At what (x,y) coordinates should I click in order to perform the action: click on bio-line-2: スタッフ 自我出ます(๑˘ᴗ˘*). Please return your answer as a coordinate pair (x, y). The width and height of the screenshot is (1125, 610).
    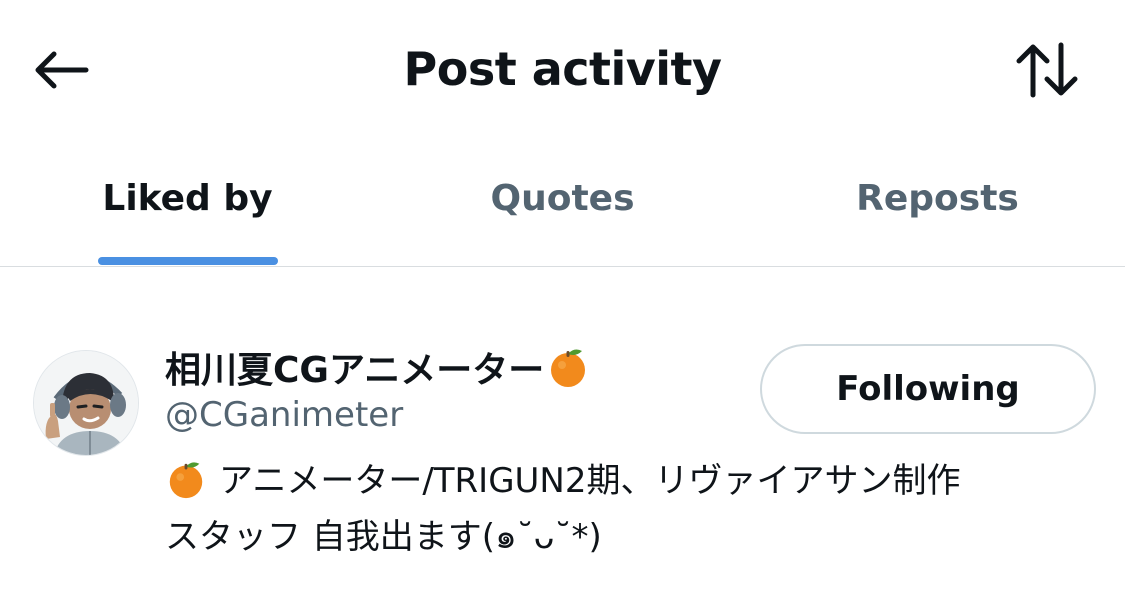
    Looking at the image, I should click on (630, 537).